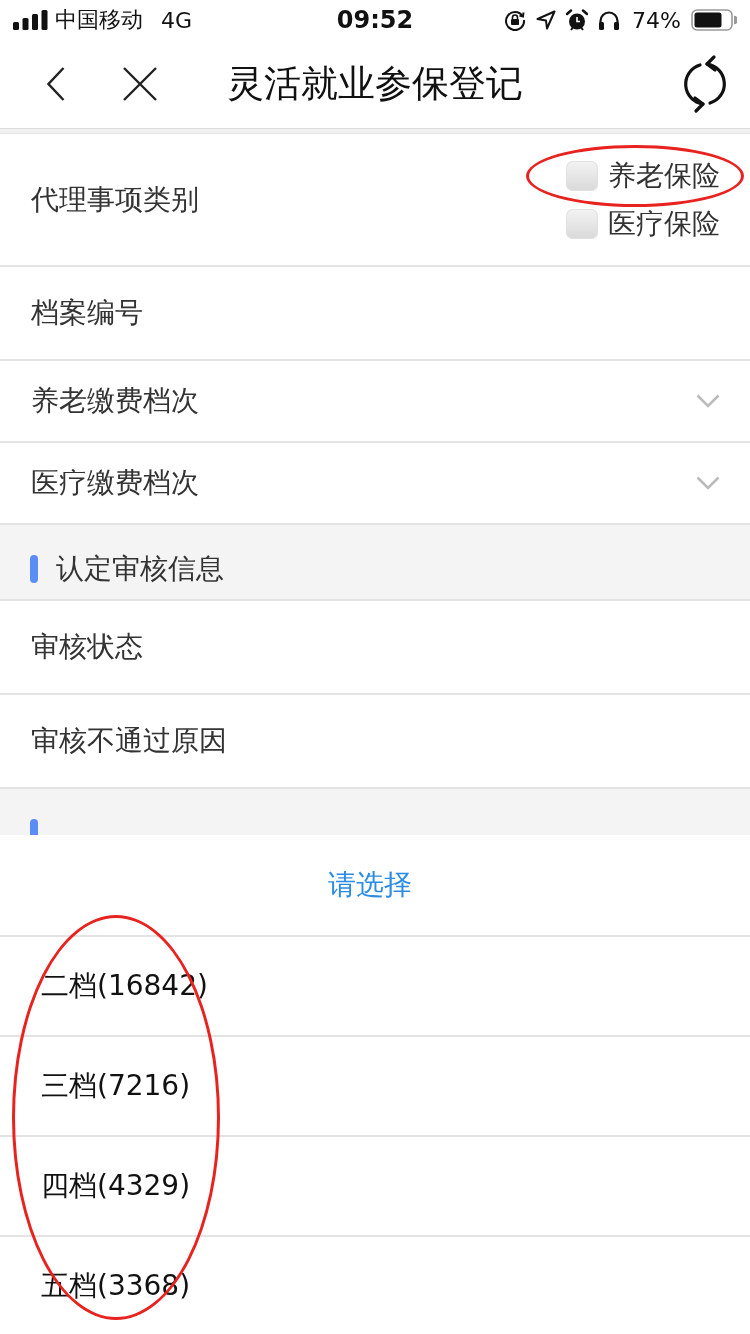 The height and width of the screenshot is (1334, 750). What do you see at coordinates (140, 84) in the screenshot?
I see `close-icon` at bounding box center [140, 84].